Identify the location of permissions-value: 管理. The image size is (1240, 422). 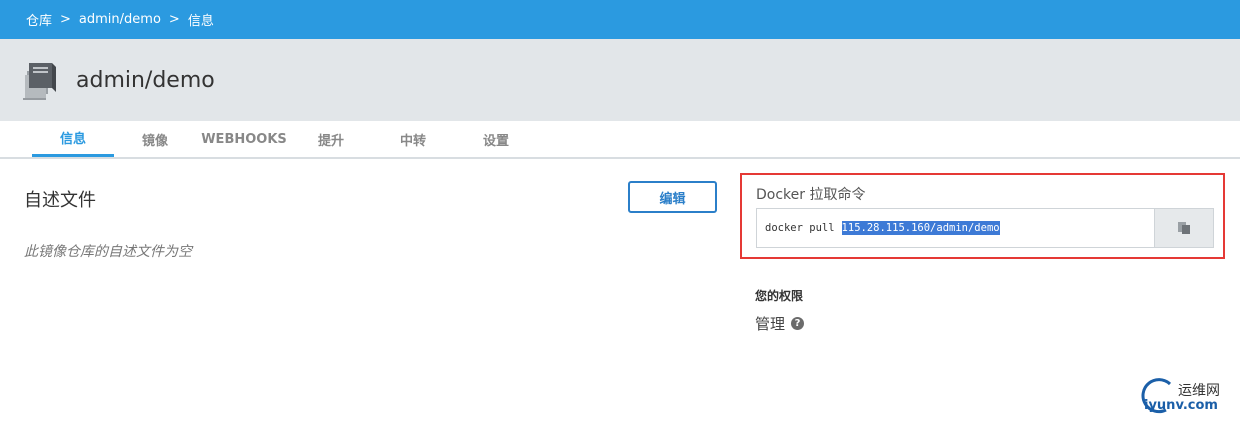
(770, 324).